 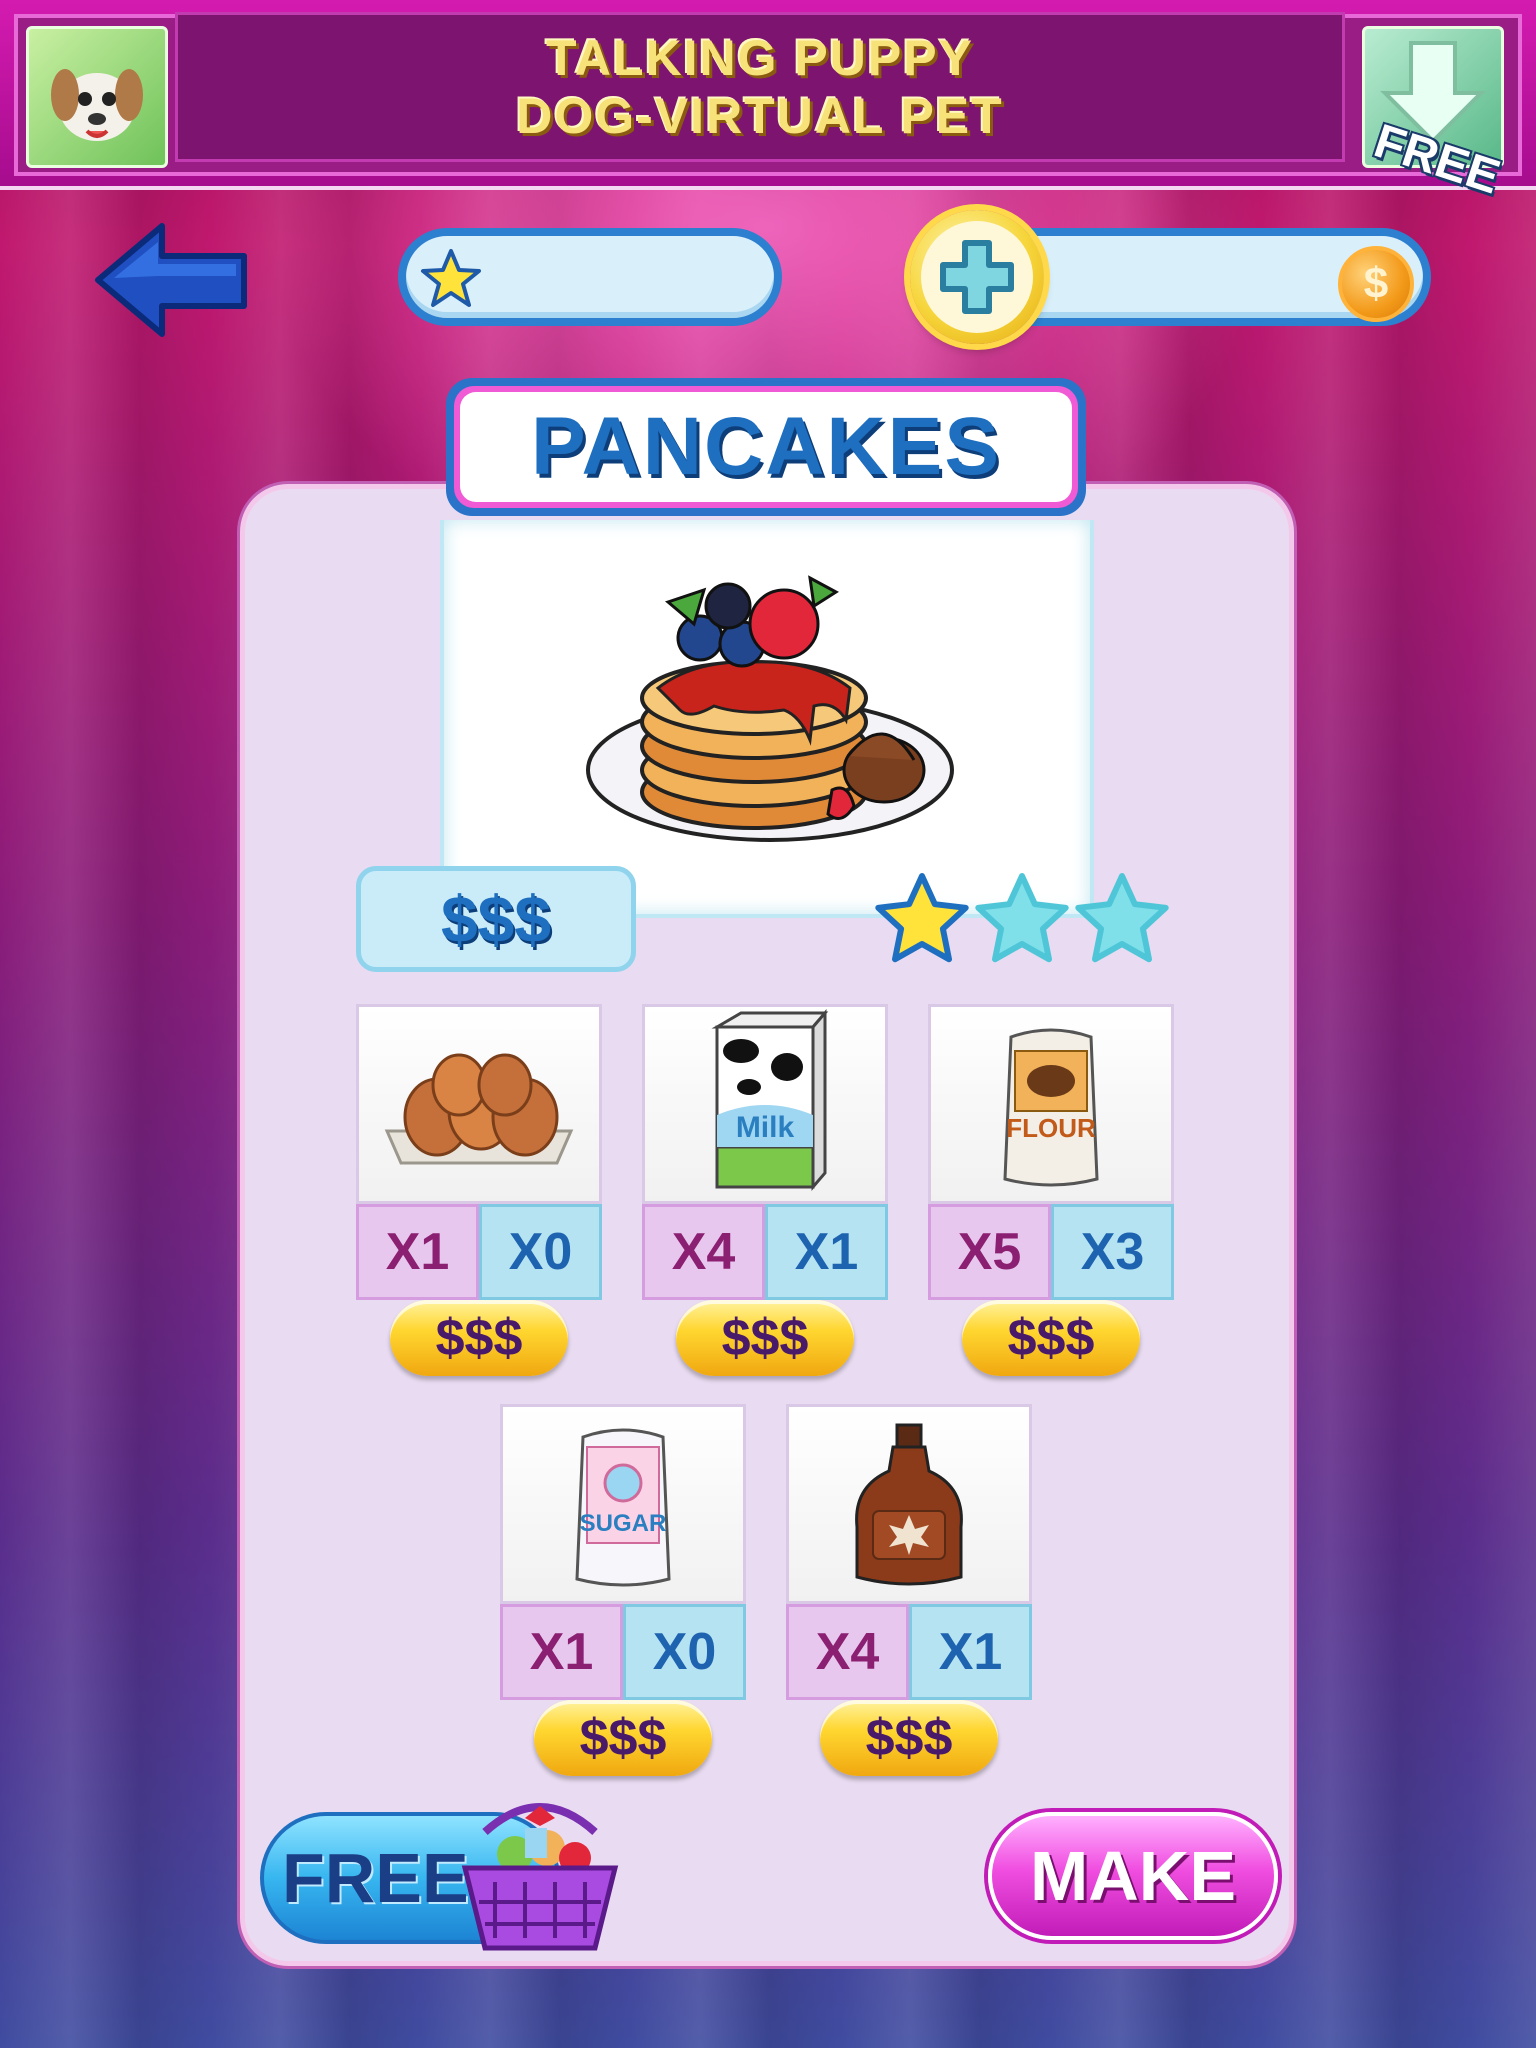 I want to click on recipe-image-frame, so click(x=767, y=719).